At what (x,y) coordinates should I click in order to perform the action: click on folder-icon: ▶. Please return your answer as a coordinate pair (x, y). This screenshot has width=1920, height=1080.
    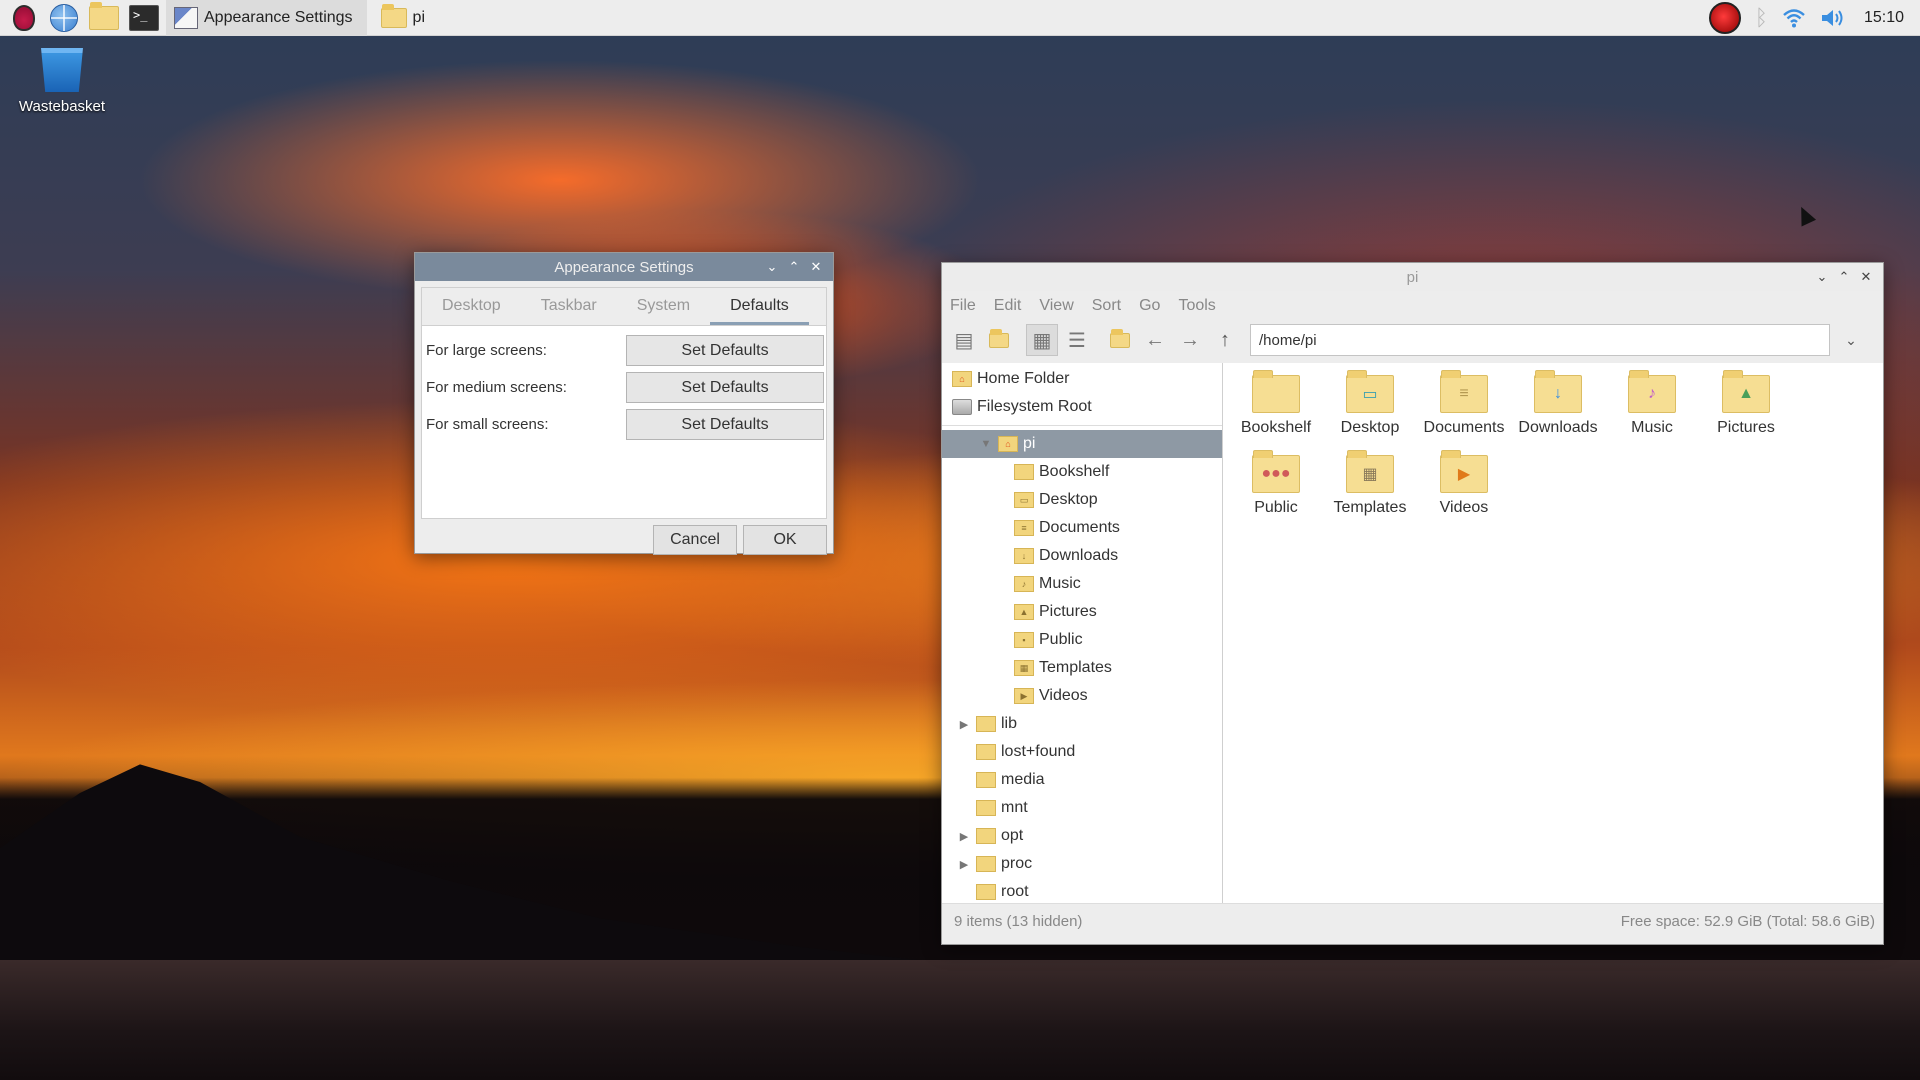
    Looking at the image, I should click on (1024, 696).